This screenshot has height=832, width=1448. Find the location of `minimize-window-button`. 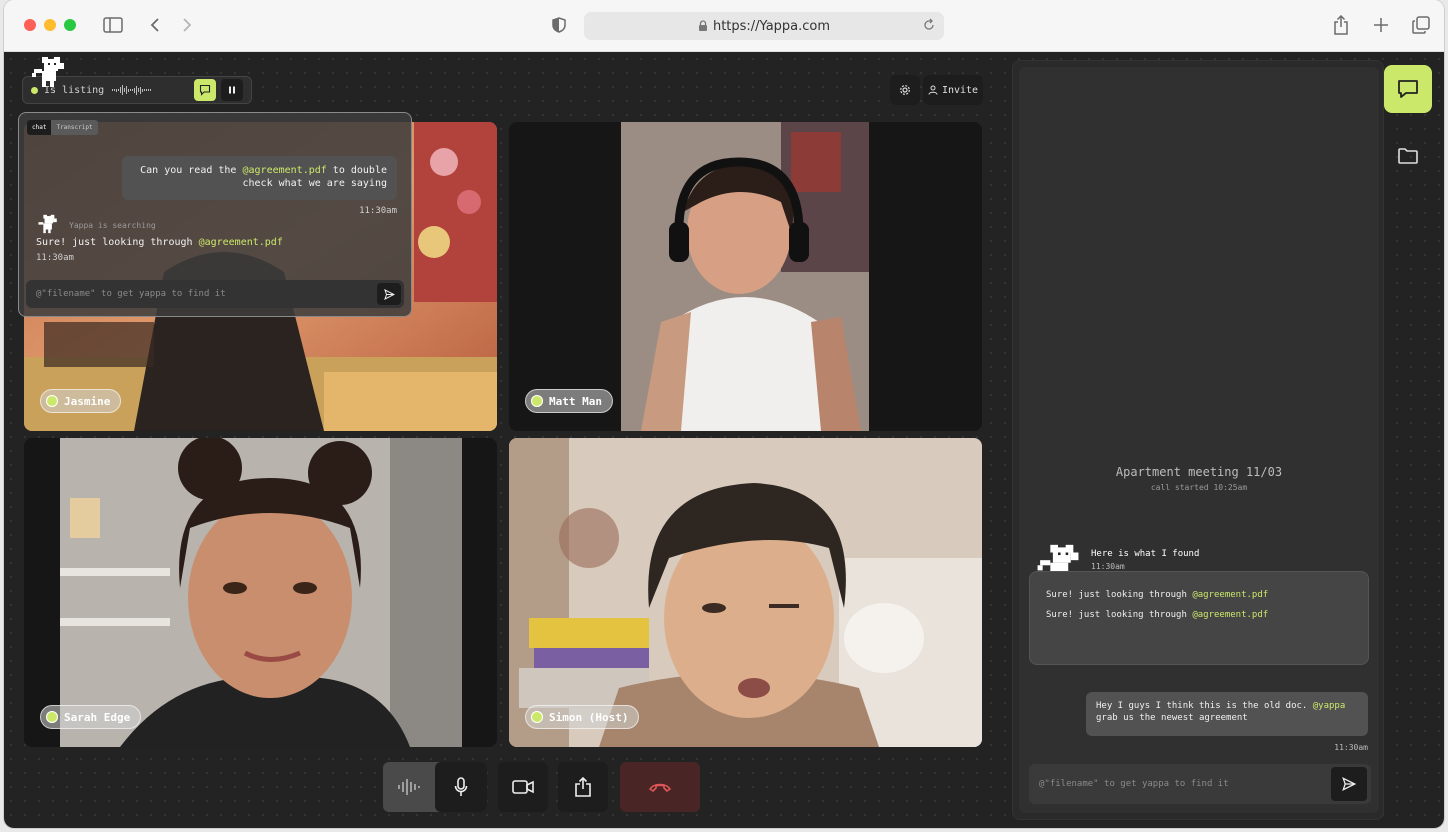

minimize-window-button is located at coordinates (50, 25).